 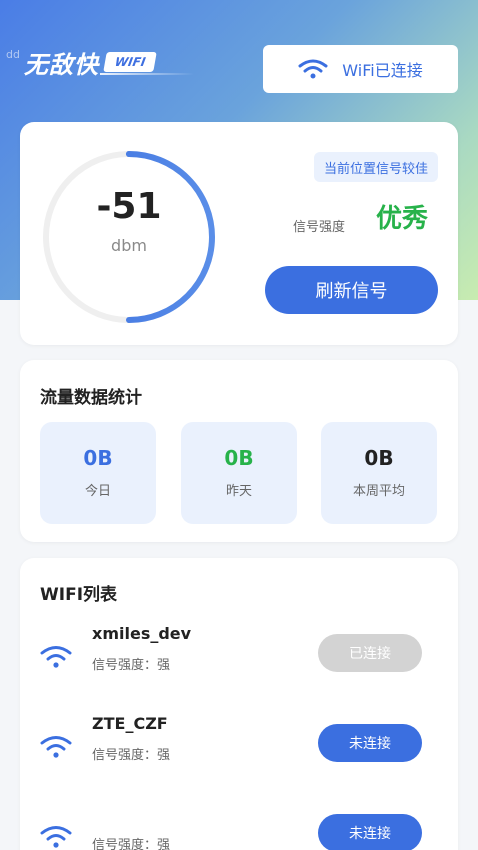 I want to click on stat-week-average: 0B 本周平均, so click(x=379, y=473).